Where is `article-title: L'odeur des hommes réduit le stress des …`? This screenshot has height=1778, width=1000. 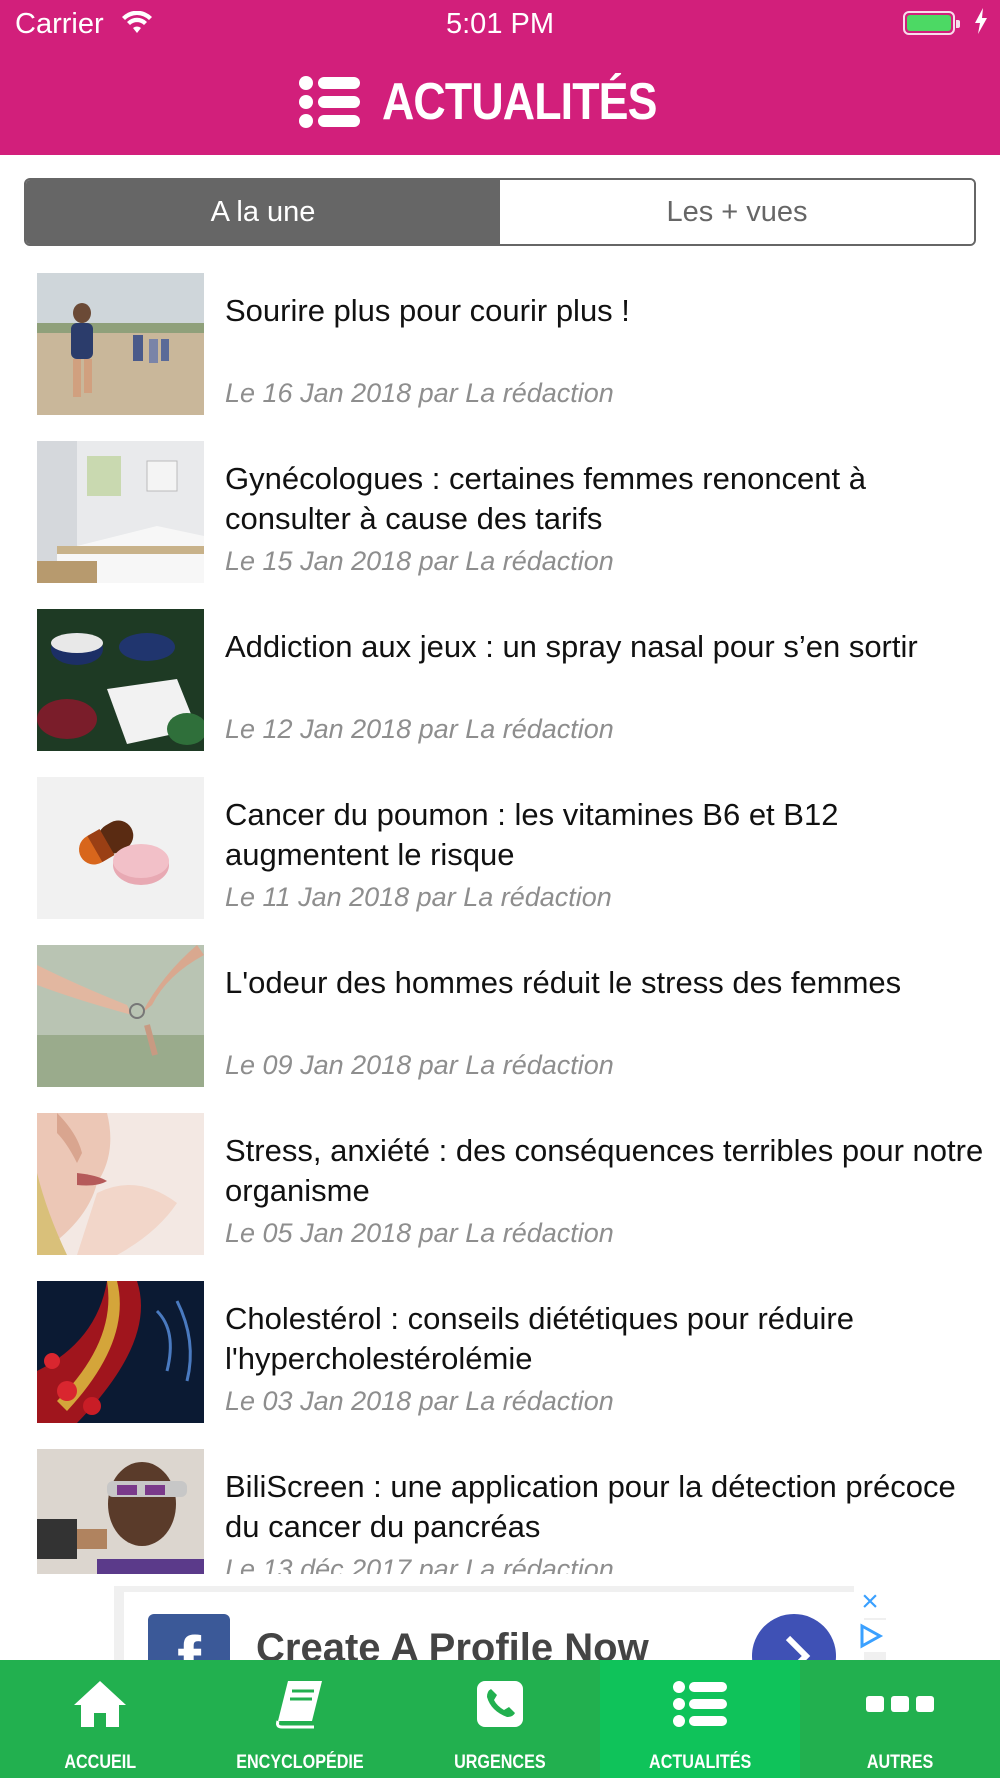 article-title: L'odeur des hommes réduit le stress des … is located at coordinates (563, 982).